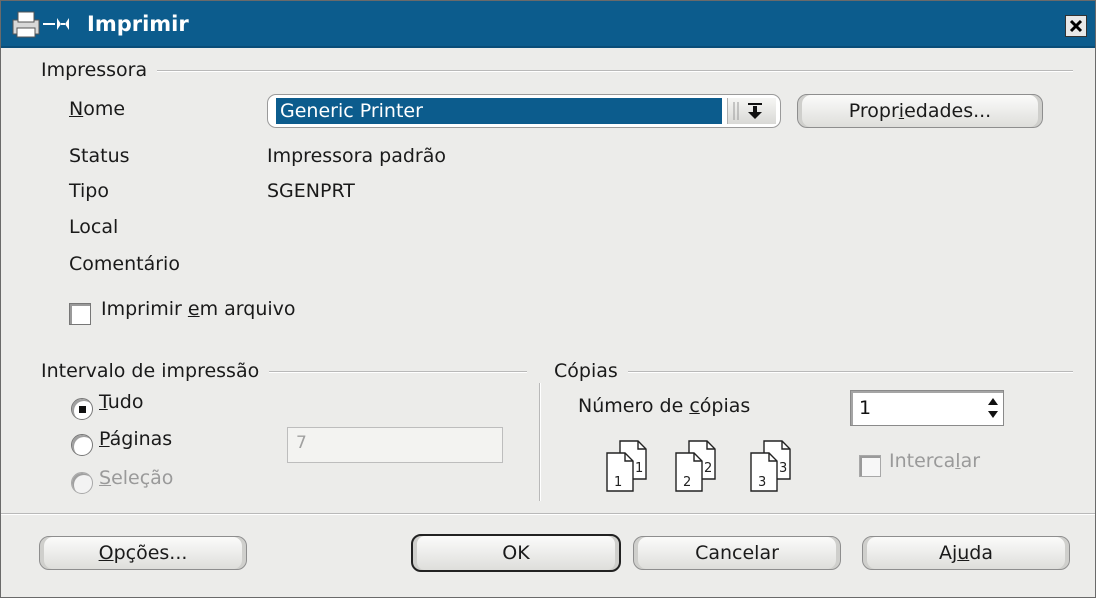 The width and height of the screenshot is (1096, 598). Describe the element at coordinates (747, 111) in the screenshot. I see `chevron-down-icon` at that location.